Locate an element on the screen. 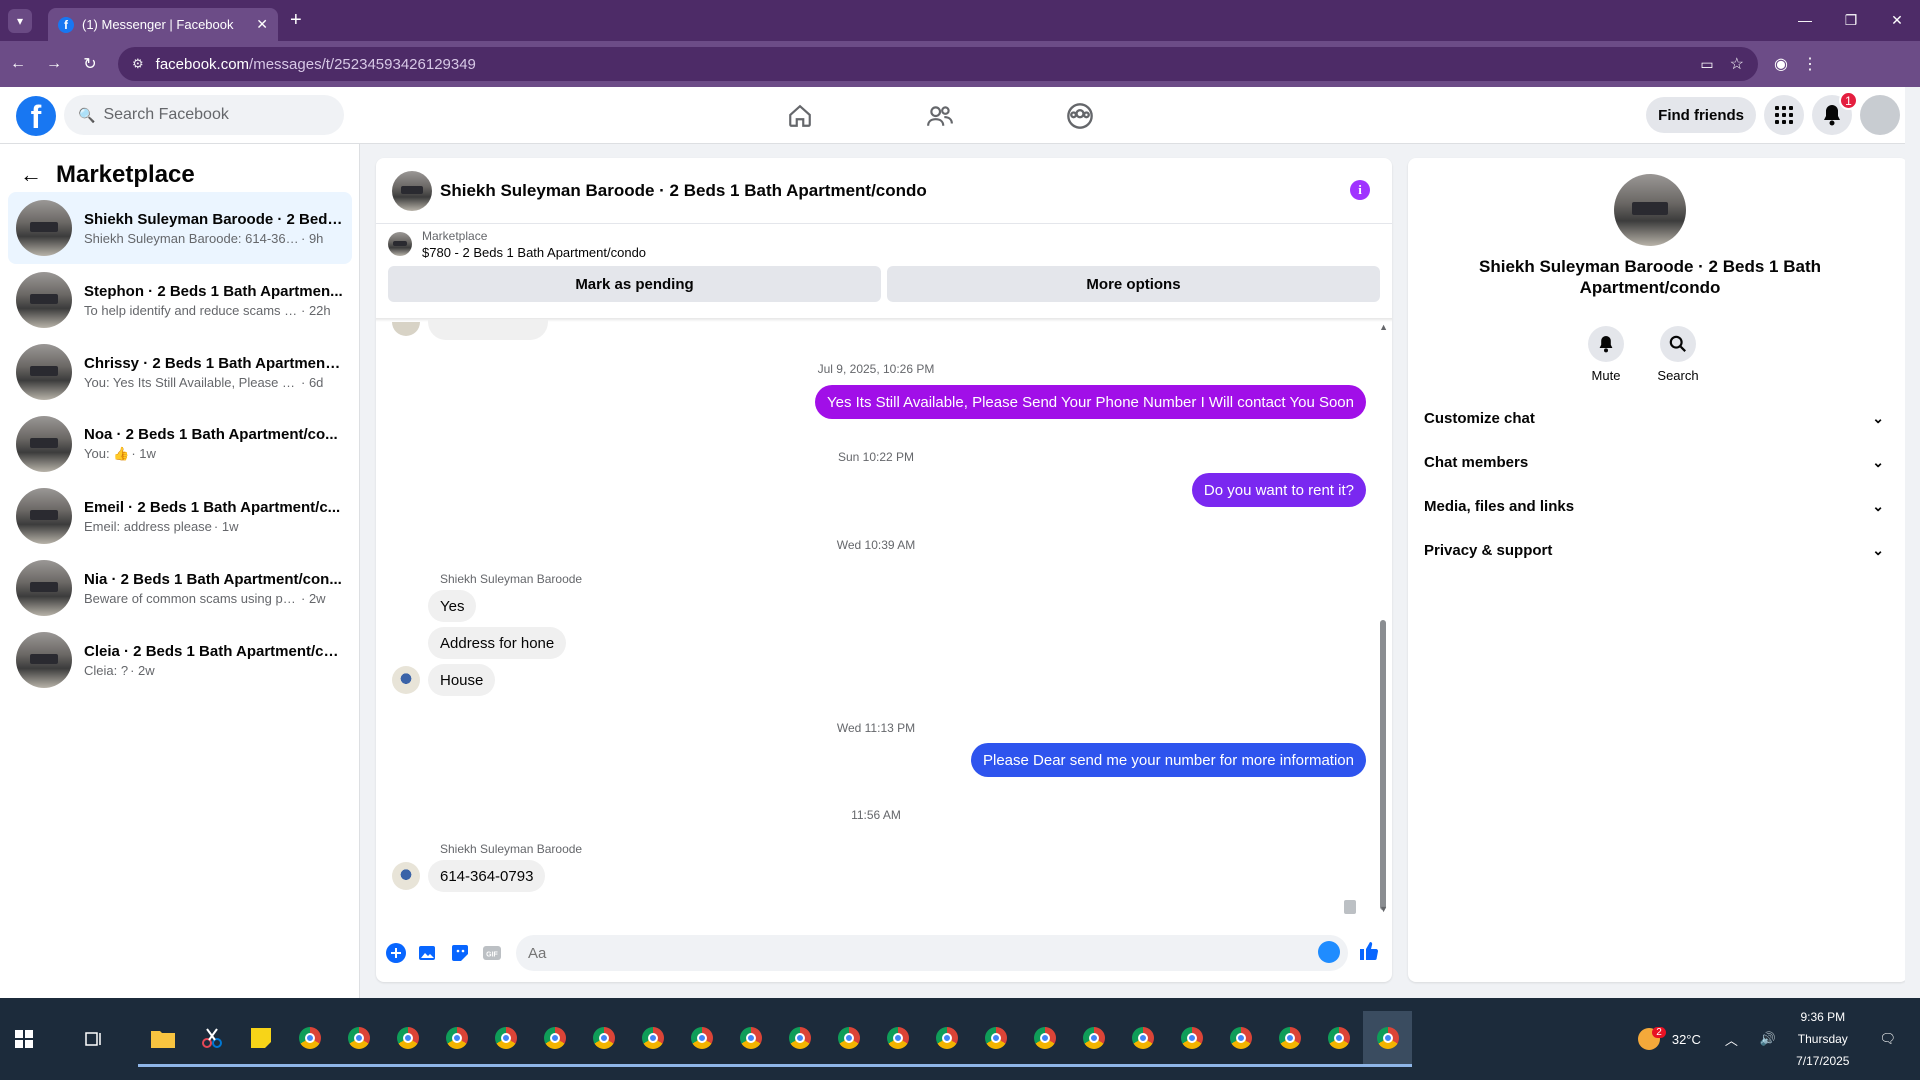 The image size is (1920, 1080). mark-as-pending-button: Mark as pending is located at coordinates (634, 284).